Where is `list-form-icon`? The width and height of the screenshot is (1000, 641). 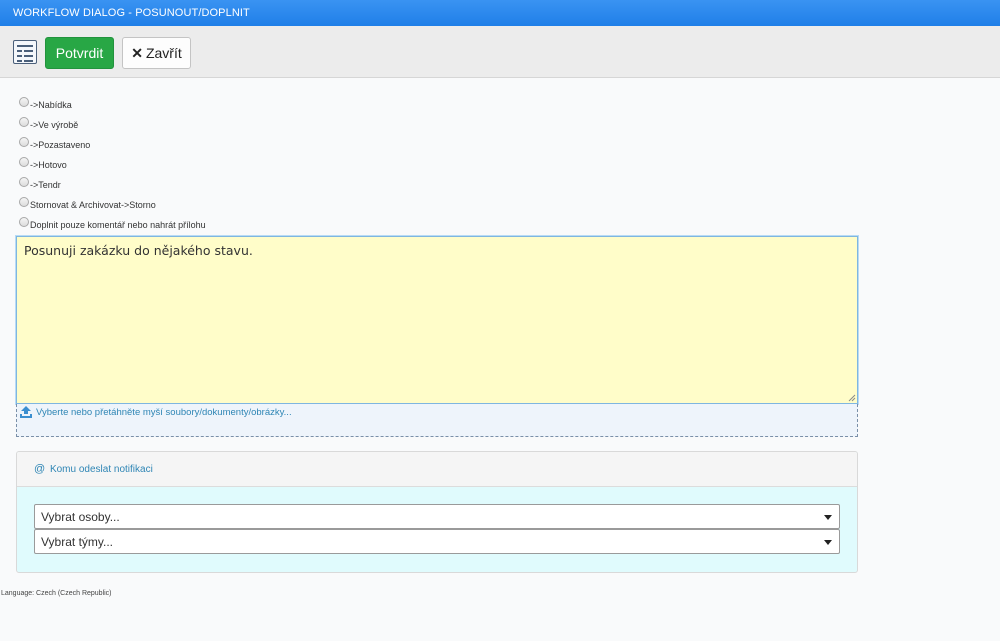
list-form-icon is located at coordinates (25, 52).